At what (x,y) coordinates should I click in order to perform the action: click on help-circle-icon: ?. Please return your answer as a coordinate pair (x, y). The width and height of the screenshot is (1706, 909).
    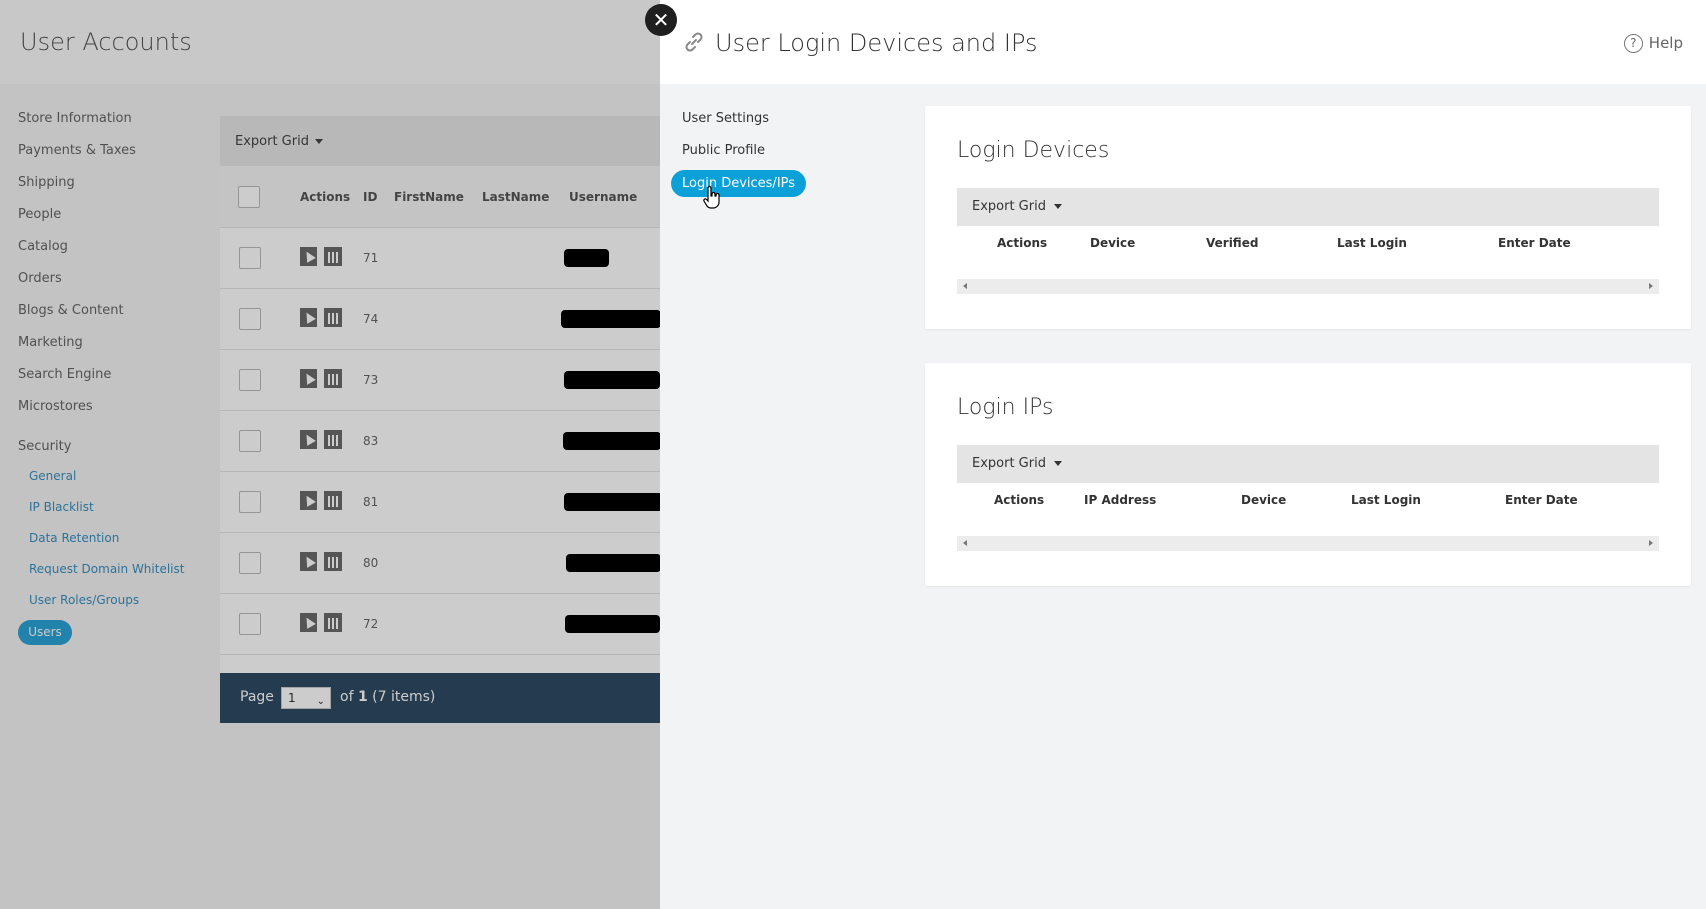
    Looking at the image, I should click on (1633, 43).